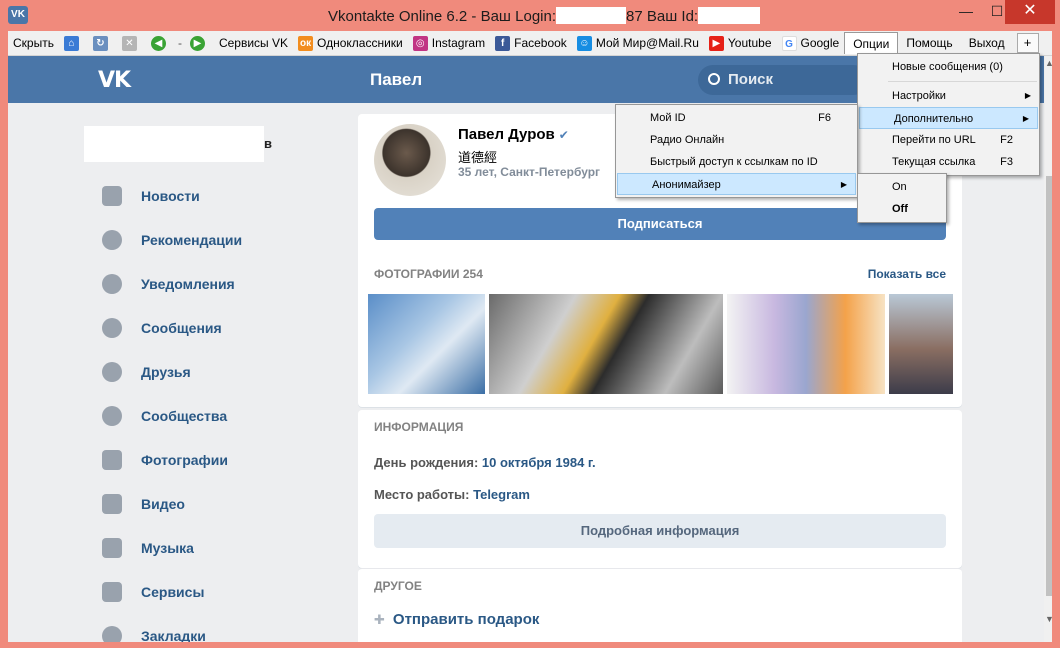  Describe the element at coordinates (199, 43) in the screenshot. I see `forward-button: ▶` at that location.